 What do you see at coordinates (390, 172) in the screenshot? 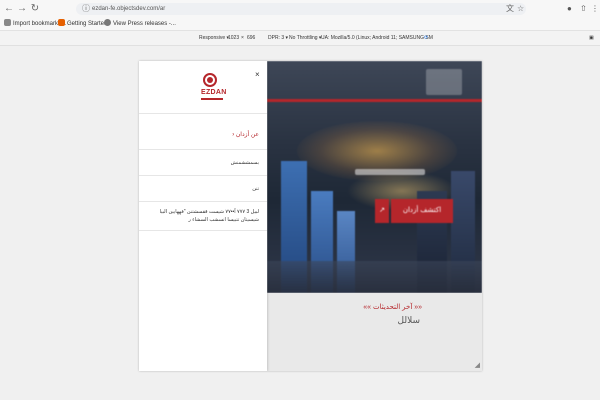
I see `hero-title` at bounding box center [390, 172].